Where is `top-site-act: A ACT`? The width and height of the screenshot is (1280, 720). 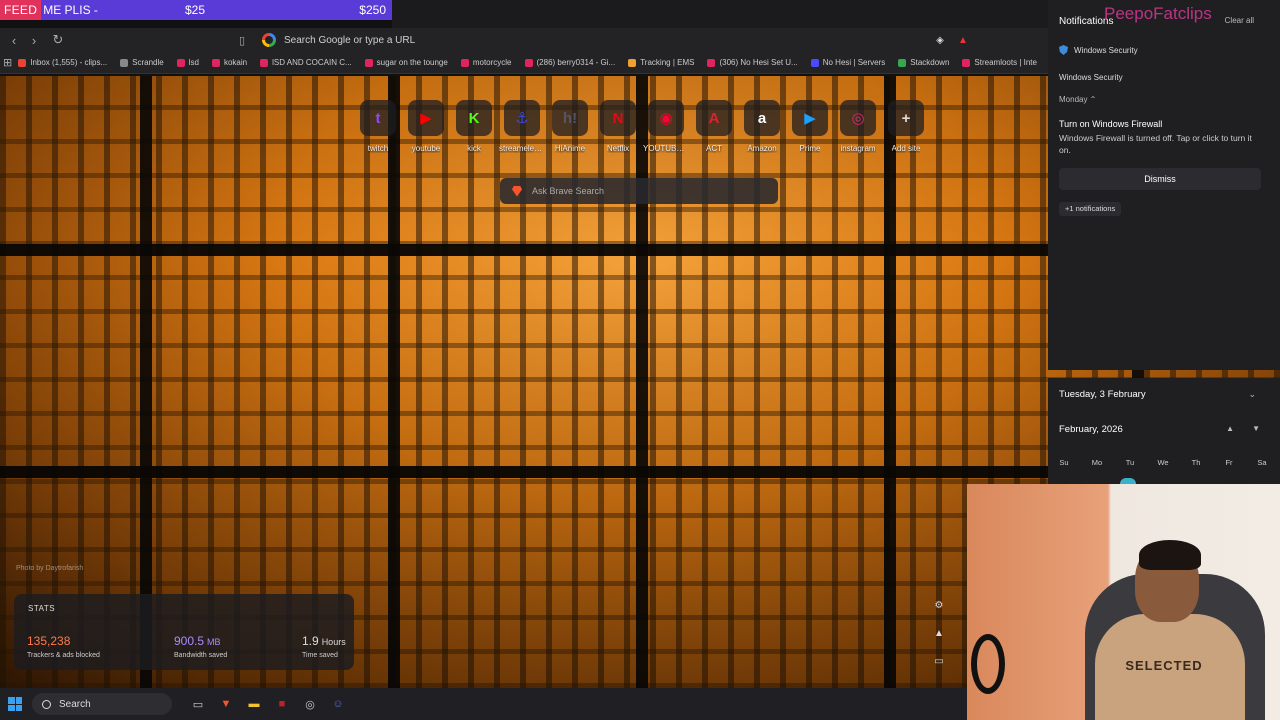
top-site-act: A ACT is located at coordinates (714, 126).